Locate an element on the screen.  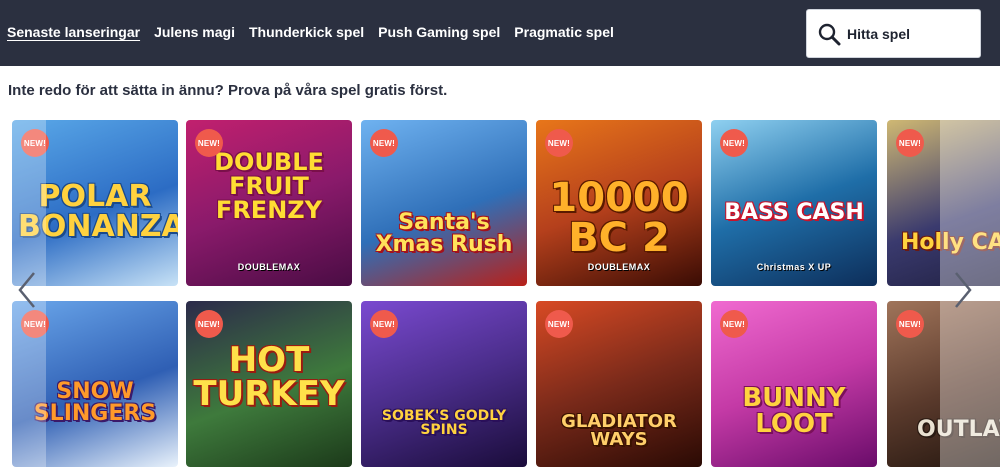
search-button: Hitta spel is located at coordinates (893, 33).